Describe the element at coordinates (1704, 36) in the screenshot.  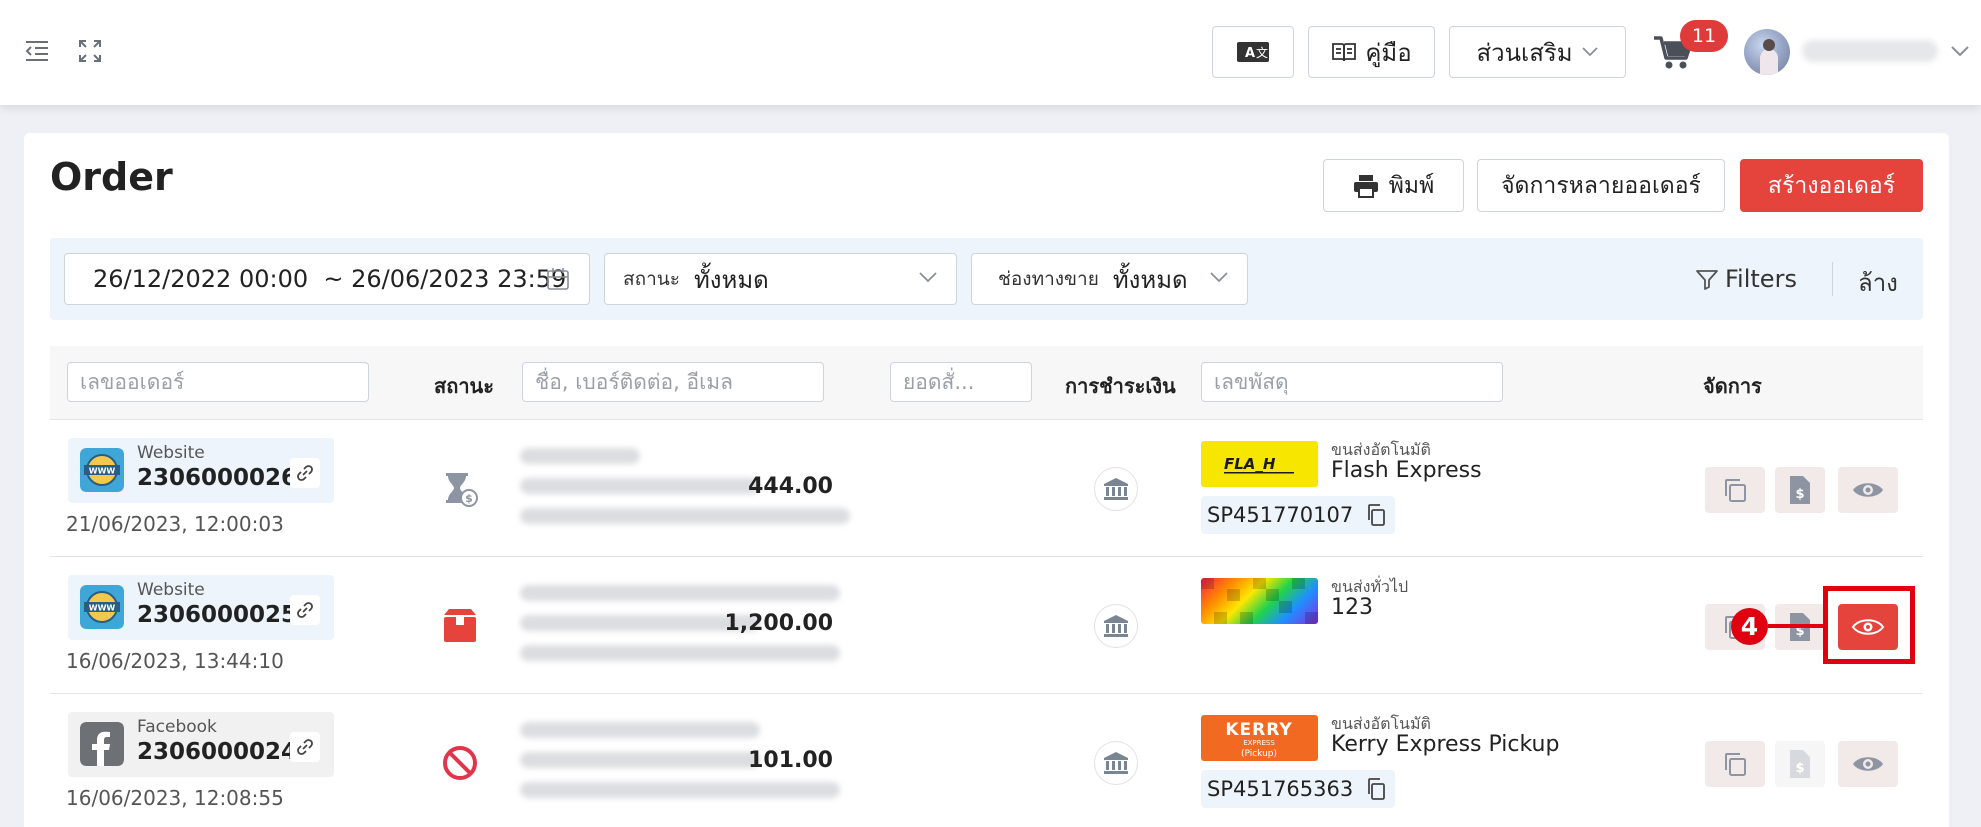
I see `cart-count-badge: 11` at that location.